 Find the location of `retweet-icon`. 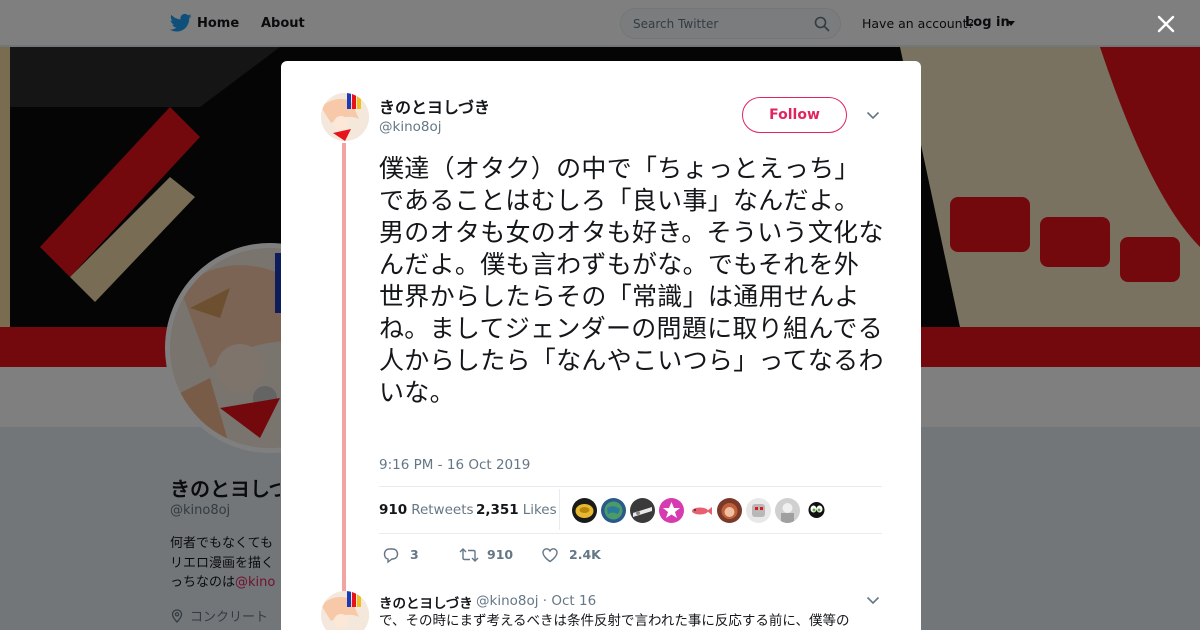

retweet-icon is located at coordinates (469, 555).